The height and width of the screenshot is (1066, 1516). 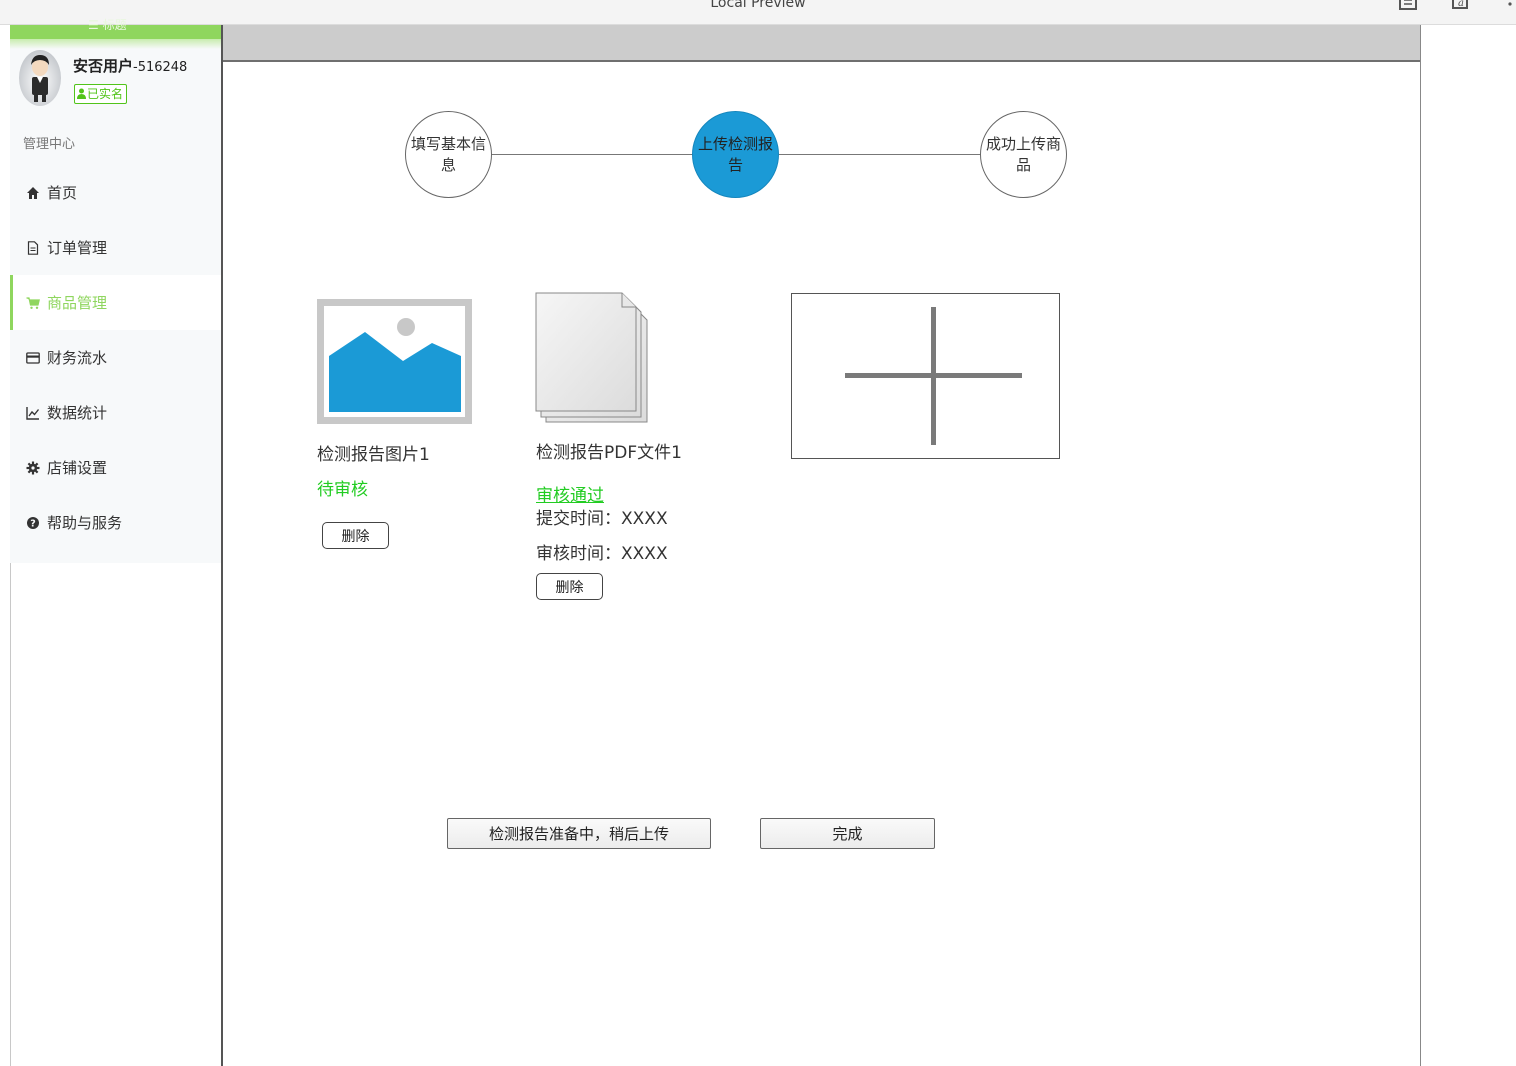 What do you see at coordinates (33, 357) in the screenshot?
I see `card-icon` at bounding box center [33, 357].